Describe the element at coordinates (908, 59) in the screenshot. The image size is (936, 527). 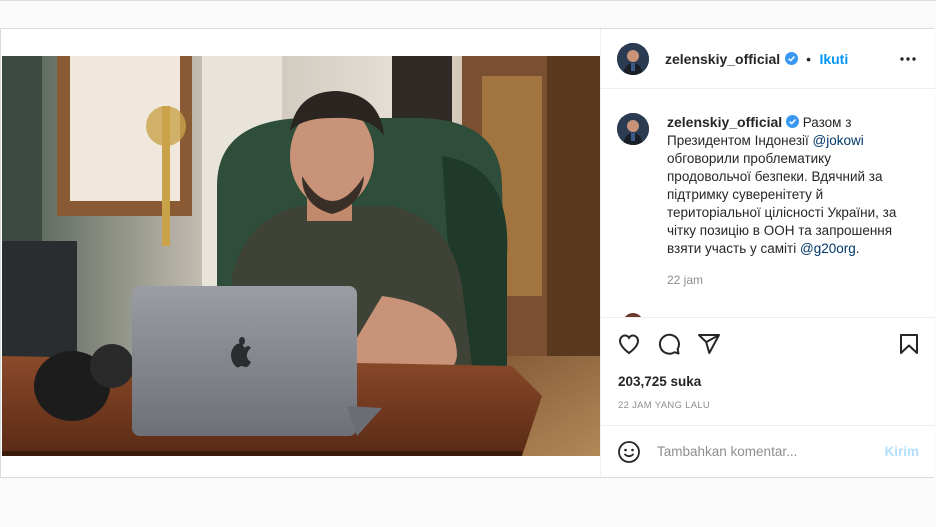
I see `more-horizontal-icon` at that location.